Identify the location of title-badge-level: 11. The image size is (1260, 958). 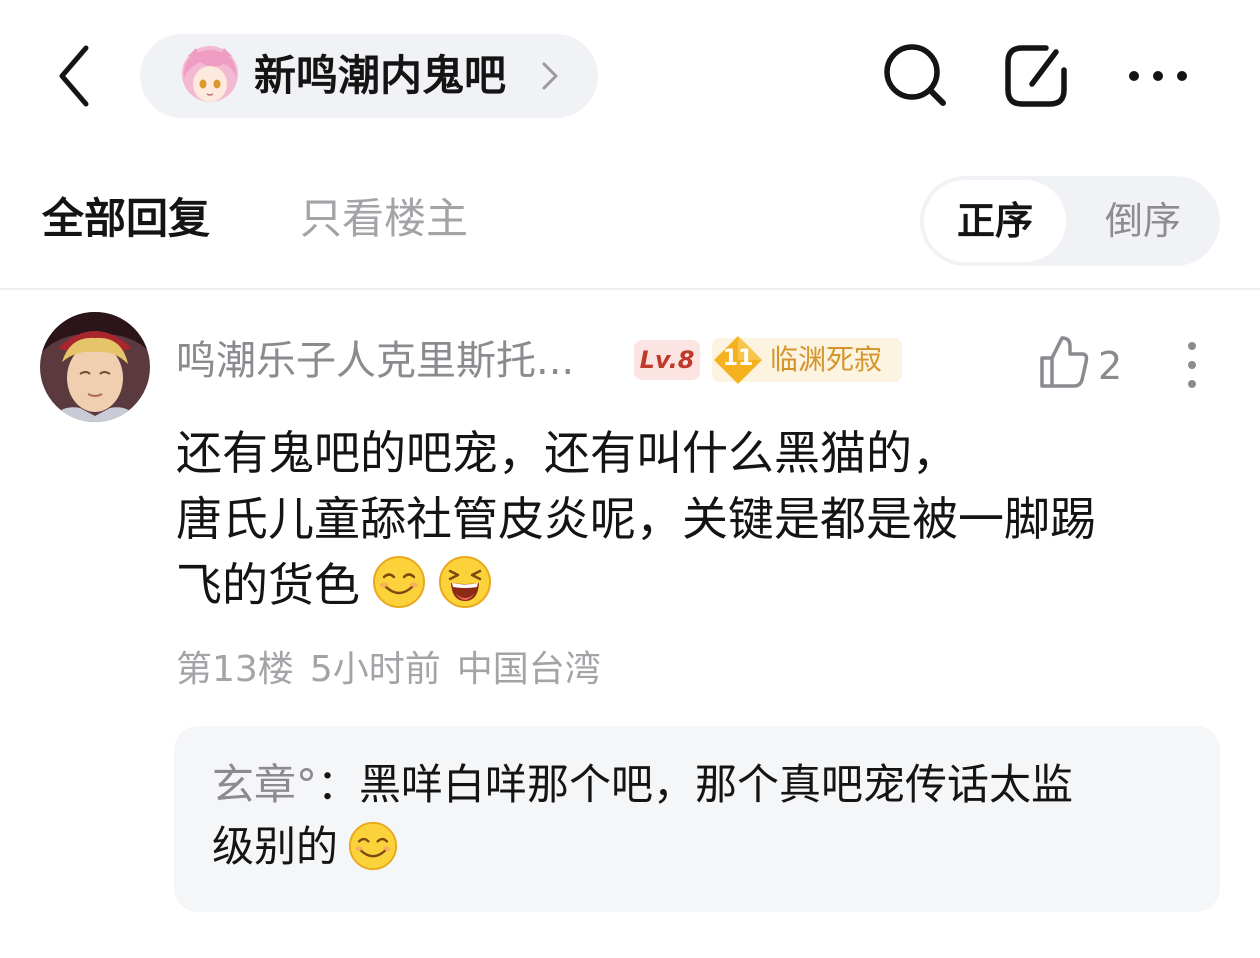
(738, 358).